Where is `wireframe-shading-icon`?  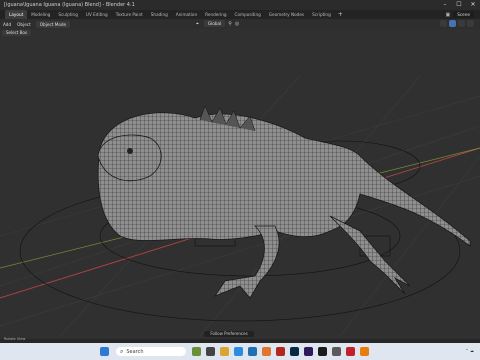 wireframe-shading-icon is located at coordinates (443, 23).